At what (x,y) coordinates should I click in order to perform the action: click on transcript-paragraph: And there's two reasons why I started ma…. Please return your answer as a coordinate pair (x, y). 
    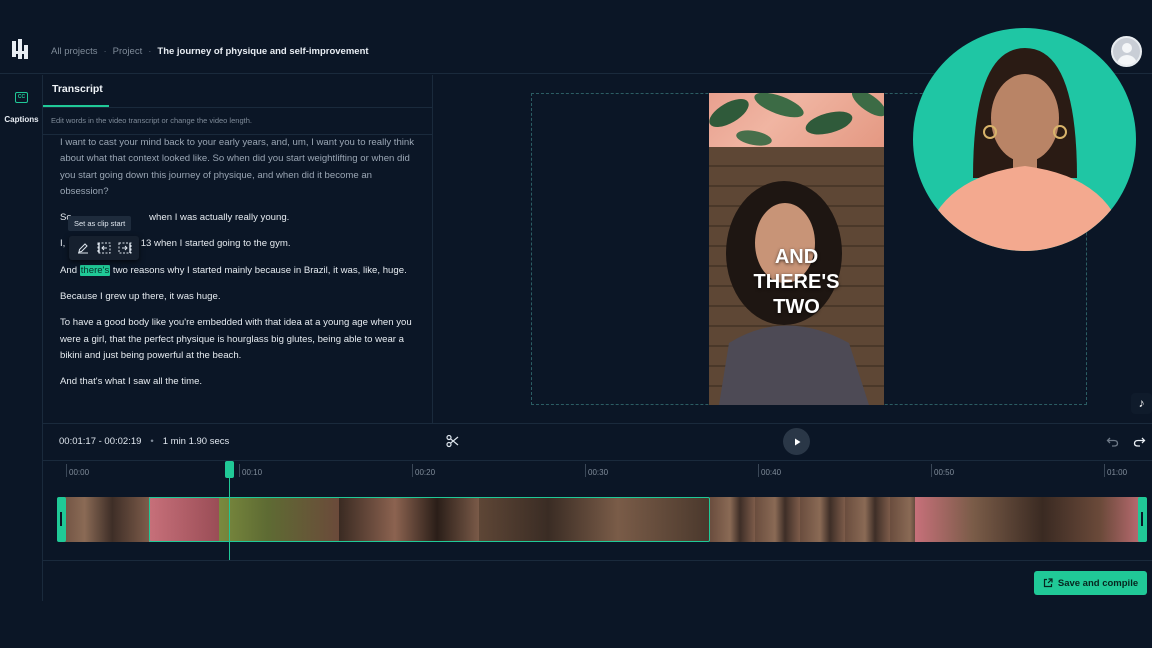
    Looking at the image, I should click on (240, 271).